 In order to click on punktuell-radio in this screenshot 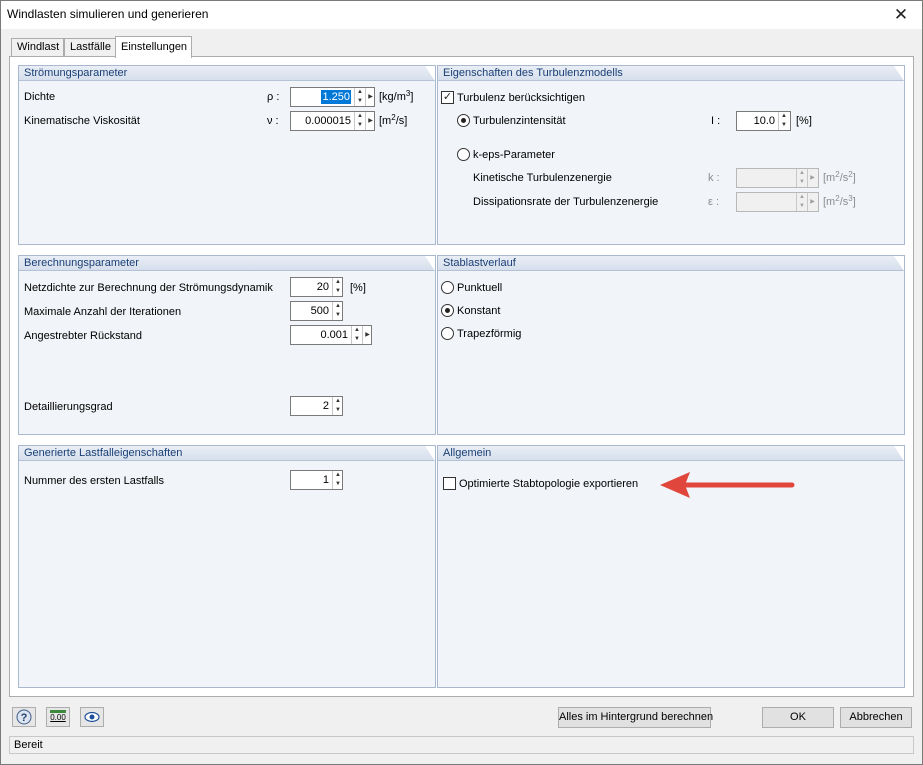, I will do `click(447, 287)`.